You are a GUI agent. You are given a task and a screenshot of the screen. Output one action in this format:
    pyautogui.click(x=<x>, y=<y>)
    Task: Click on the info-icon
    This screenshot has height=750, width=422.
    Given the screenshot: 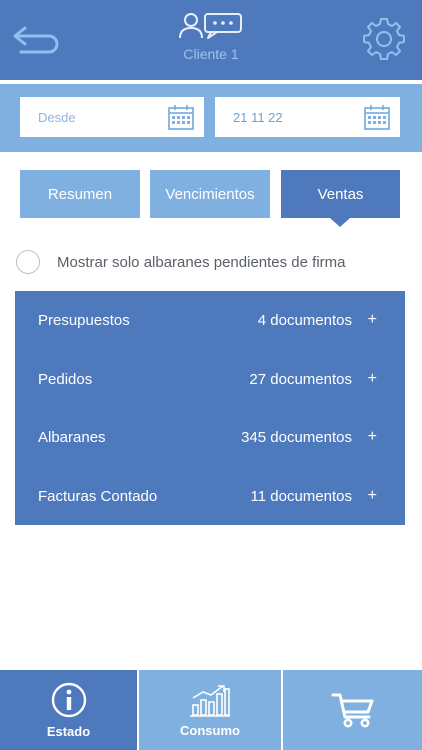 What is the action you would take?
    pyautogui.click(x=68, y=699)
    